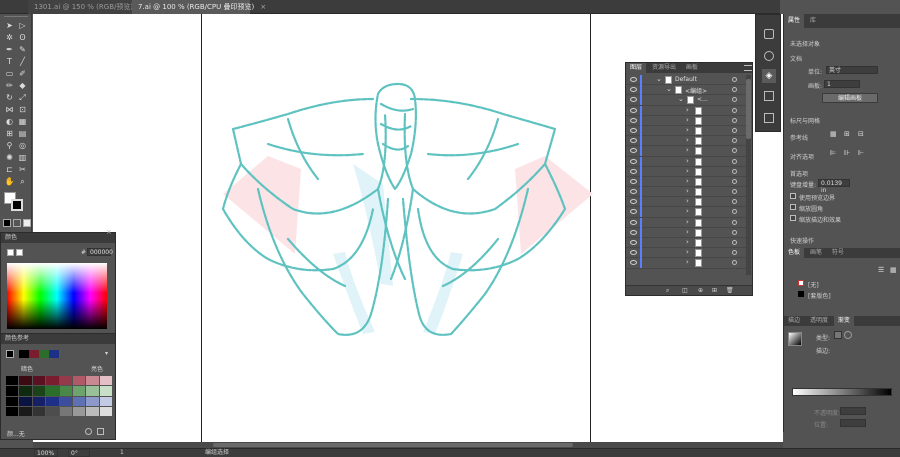  Describe the element at coordinates (794, 321) in the screenshot. I see `tab-stroke: 描边` at that location.